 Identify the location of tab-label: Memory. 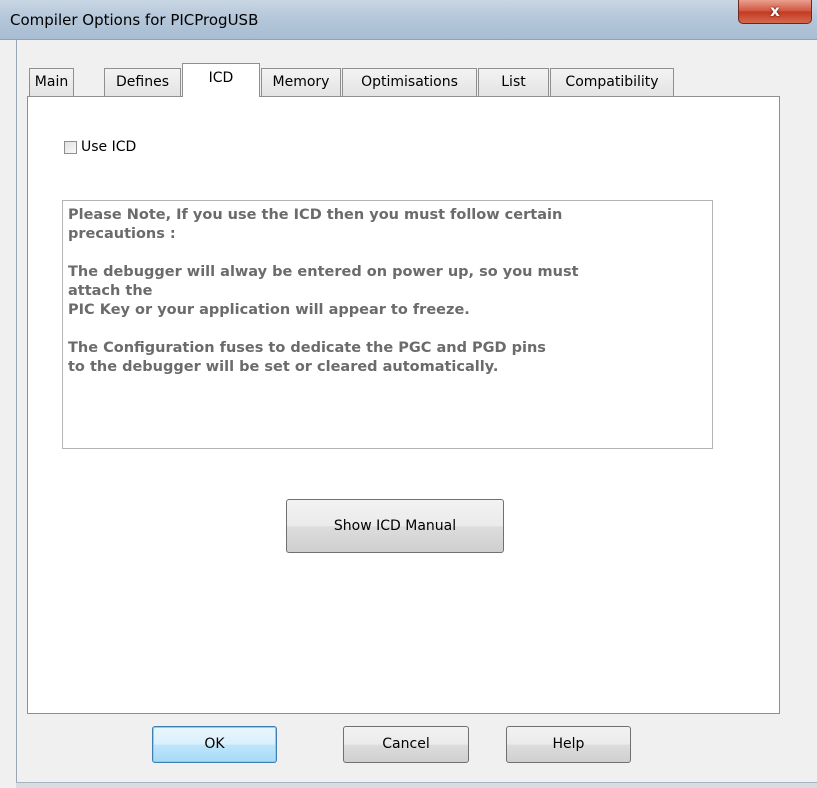
(301, 82).